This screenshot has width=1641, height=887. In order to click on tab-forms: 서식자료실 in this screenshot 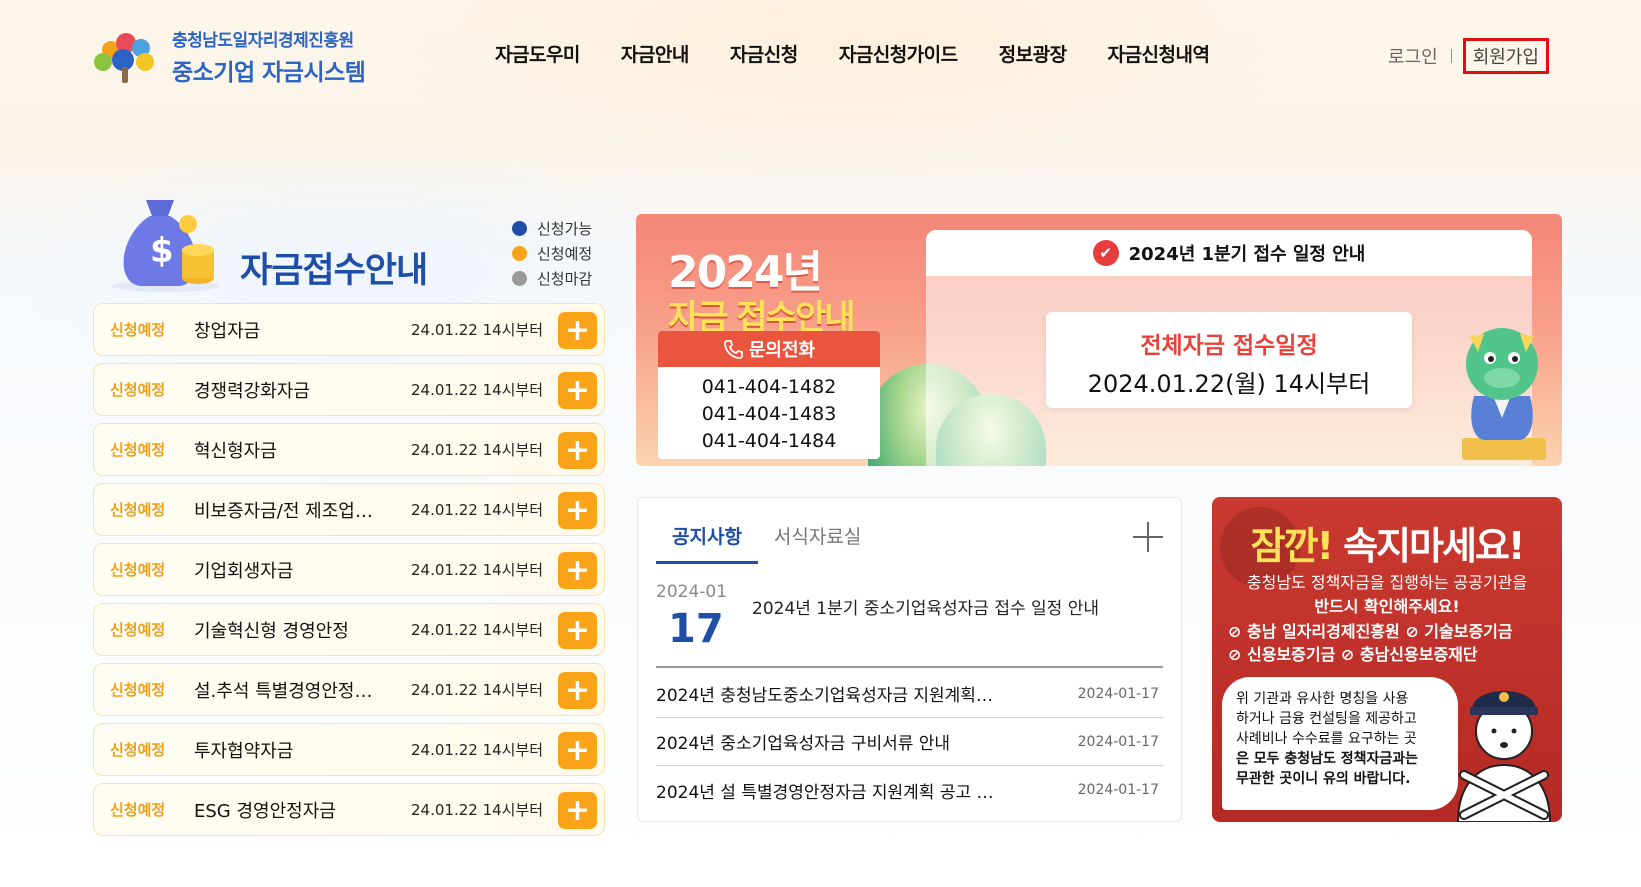, I will do `click(817, 543)`.